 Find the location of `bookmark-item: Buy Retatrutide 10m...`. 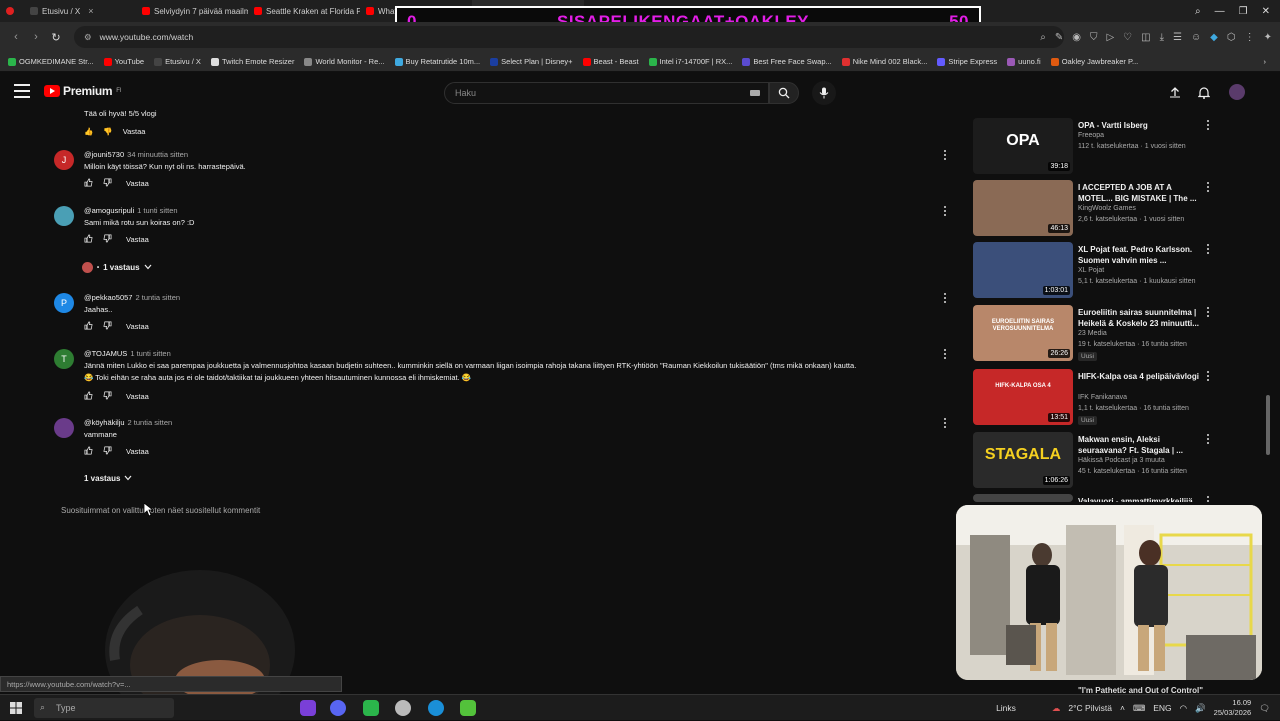

bookmark-item: Buy Retatrutide 10m... is located at coordinates (437, 61).